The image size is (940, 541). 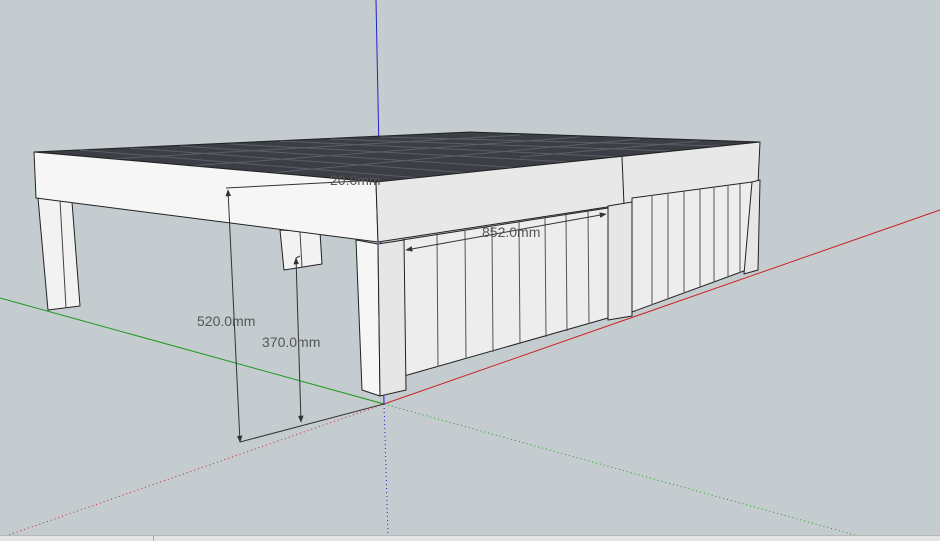 I want to click on dim-label-top-thickness: 20.0mm, so click(x=355, y=180).